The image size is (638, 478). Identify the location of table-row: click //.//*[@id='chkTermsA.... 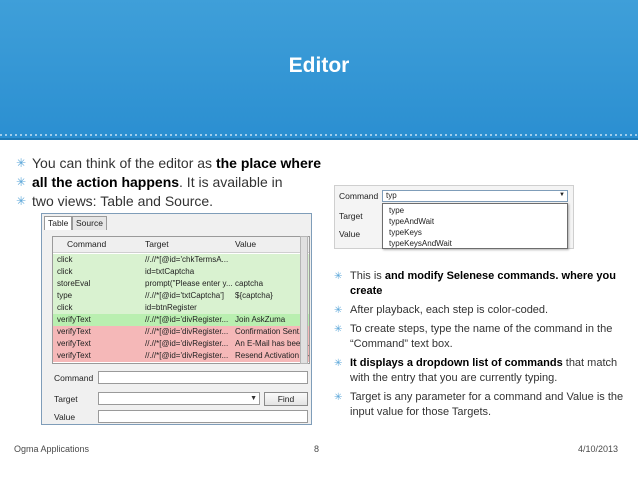
(181, 260).